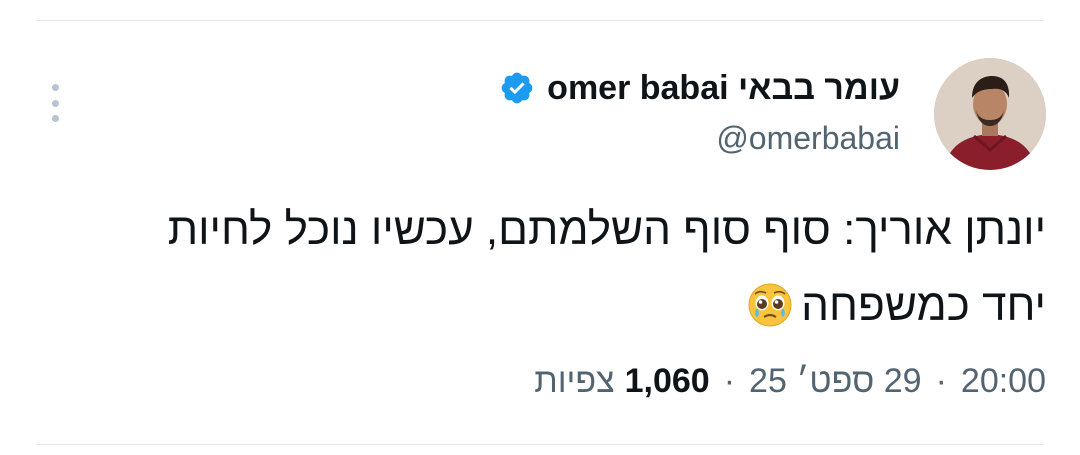 This screenshot has width=1080, height=455. Describe the element at coordinates (574, 381) in the screenshot. I see `views-label: צפיות` at that location.